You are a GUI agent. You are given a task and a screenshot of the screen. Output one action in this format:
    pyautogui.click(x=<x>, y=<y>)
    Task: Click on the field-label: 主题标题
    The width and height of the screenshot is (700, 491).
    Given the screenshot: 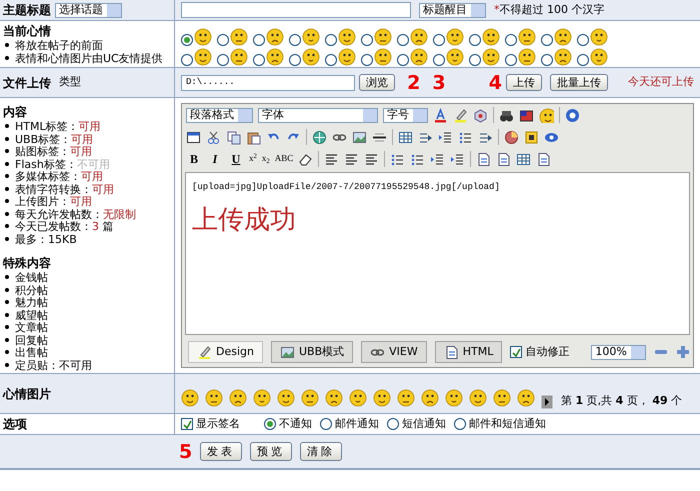 What is the action you would take?
    pyautogui.click(x=27, y=10)
    